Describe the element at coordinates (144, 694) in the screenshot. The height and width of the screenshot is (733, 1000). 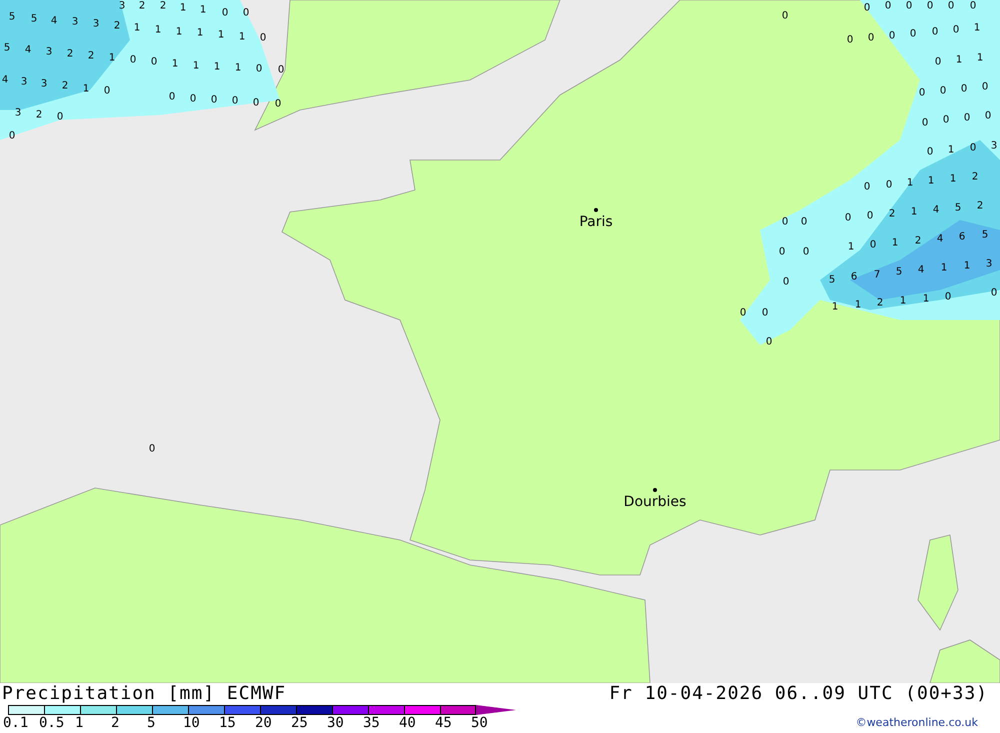
I see `chart-title: Precipitation [mm] ECMWF` at that location.